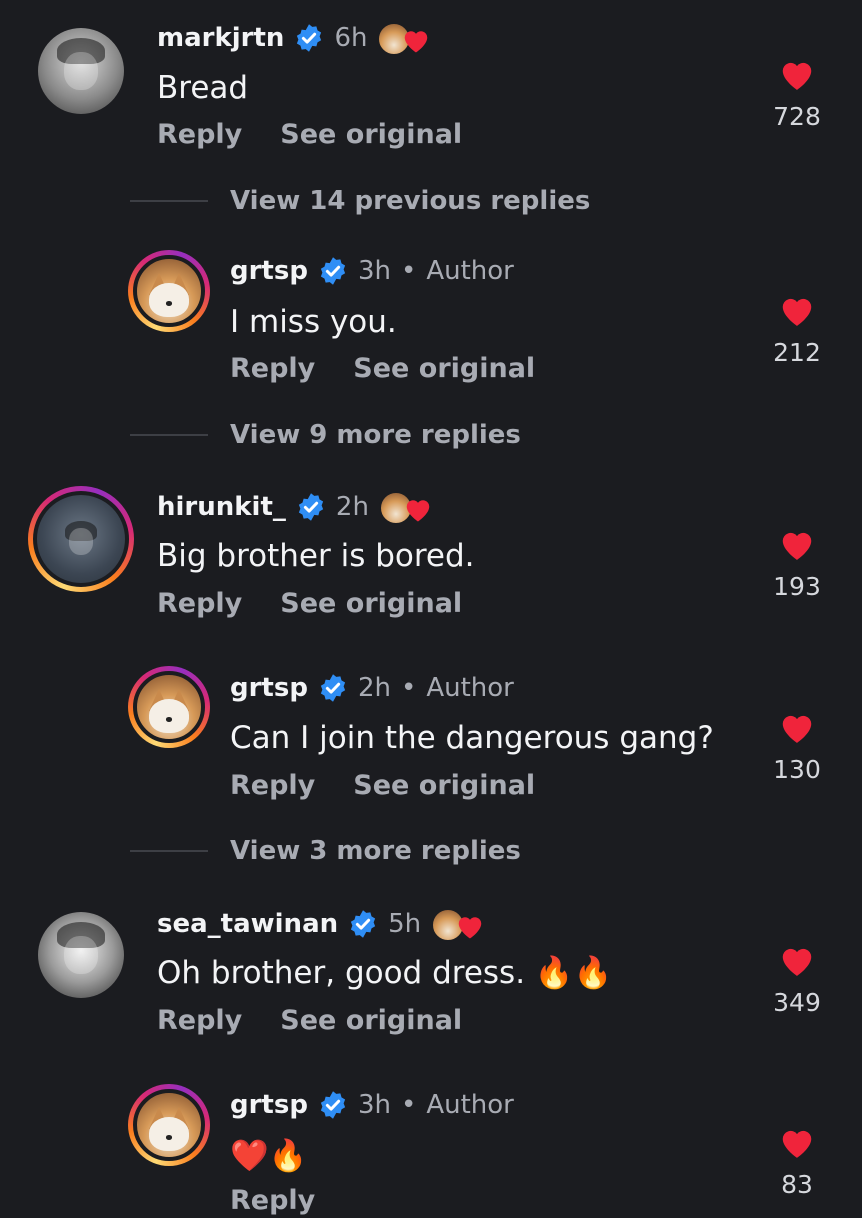 The height and width of the screenshot is (1218, 862). I want to click on comment-header: markjrtn 6h, so click(295, 38).